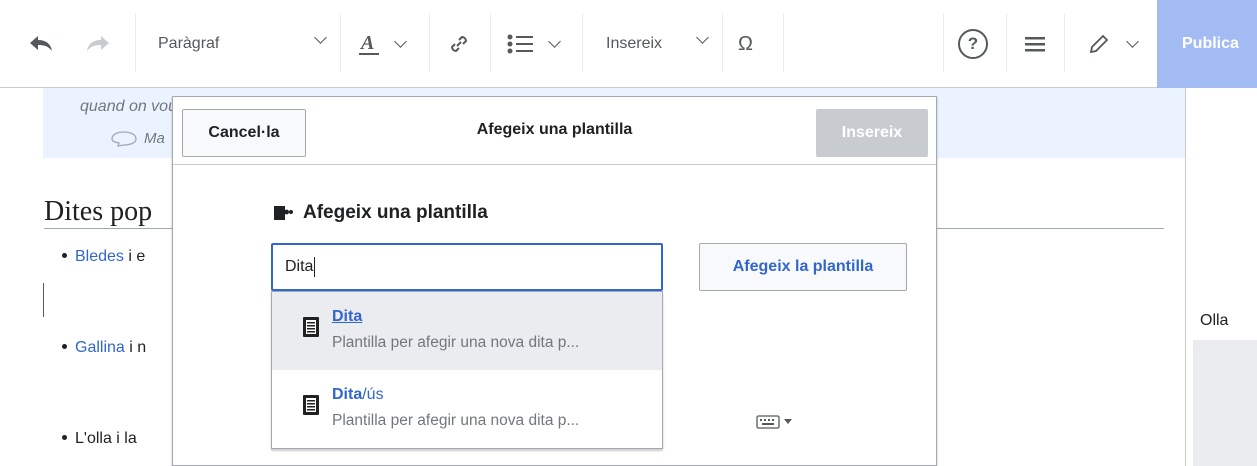 The height and width of the screenshot is (466, 1257). Describe the element at coordinates (43, 300) in the screenshot. I see `text-cursor` at that location.